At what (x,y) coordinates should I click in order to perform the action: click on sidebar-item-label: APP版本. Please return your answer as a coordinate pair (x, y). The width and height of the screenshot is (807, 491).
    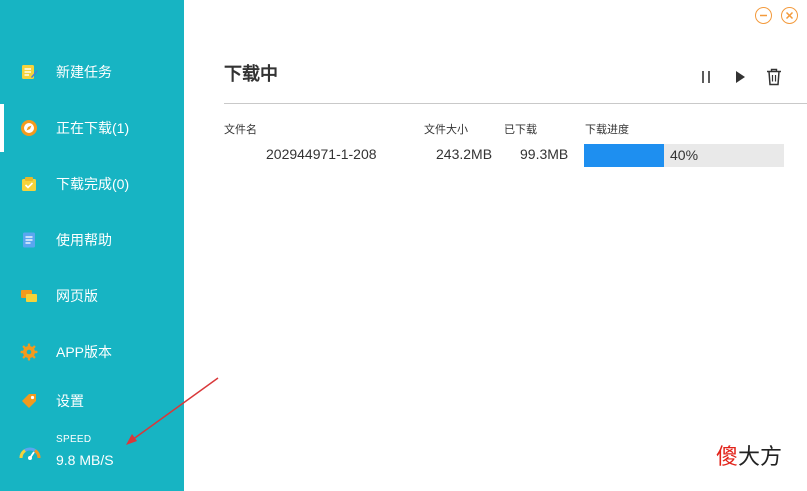
    Looking at the image, I should click on (84, 352).